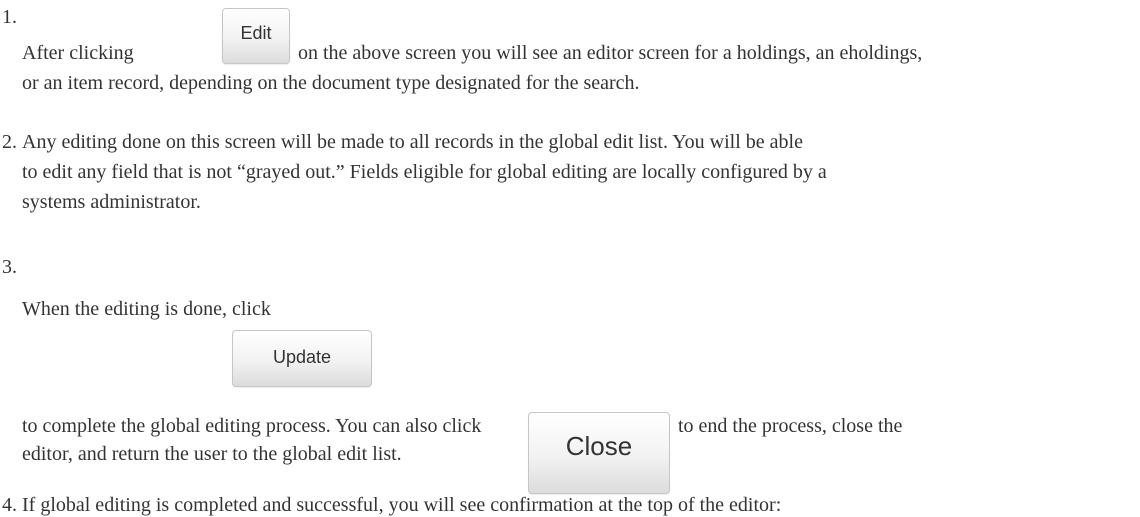 The image size is (1140, 517). I want to click on close-button-label: Close, so click(599, 446).